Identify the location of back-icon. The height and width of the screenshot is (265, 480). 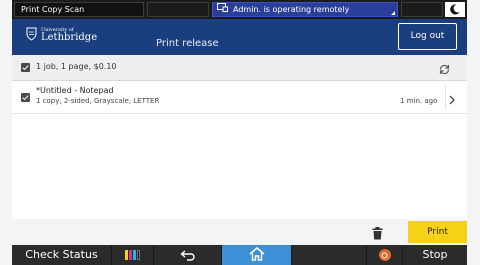
(187, 255).